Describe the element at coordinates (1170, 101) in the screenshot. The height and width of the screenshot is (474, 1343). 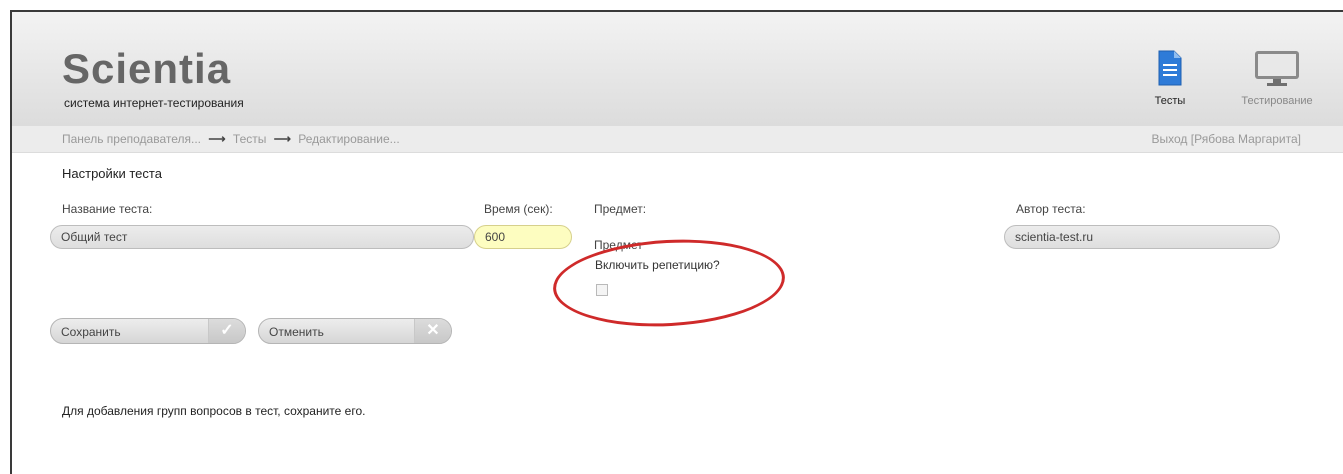
I see `nav-tests-label: Тесты` at that location.